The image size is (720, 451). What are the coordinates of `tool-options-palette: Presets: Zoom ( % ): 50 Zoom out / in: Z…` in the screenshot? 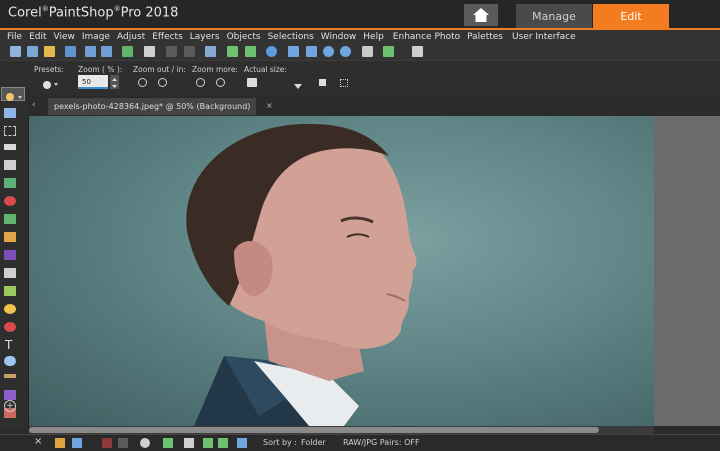 It's located at (360, 78).